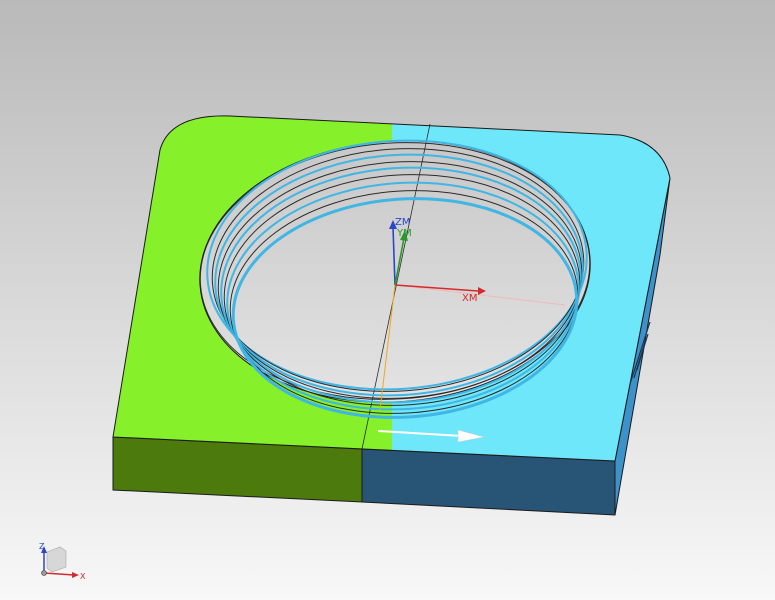 Image resolution: width=775 pixels, height=600 pixels. Describe the element at coordinates (56, 559) in the screenshot. I see `triad-cube-face` at that location.